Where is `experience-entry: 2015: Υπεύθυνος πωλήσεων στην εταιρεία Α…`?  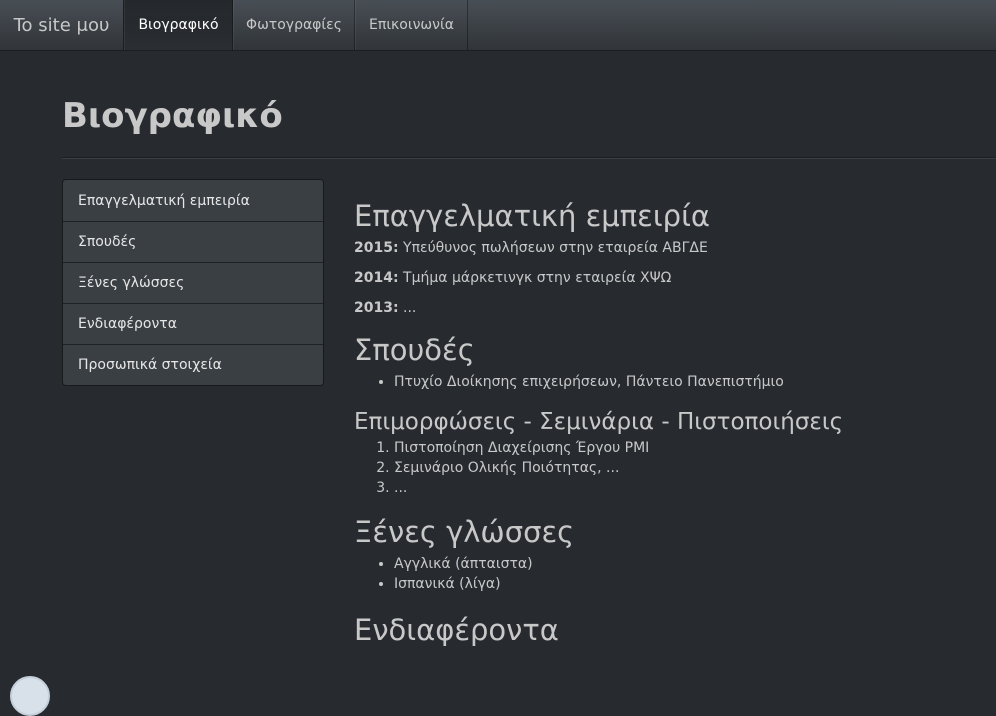 experience-entry: 2015: Υπεύθυνος πωλήσεων στην εταιρεία Α… is located at coordinates (664, 248).